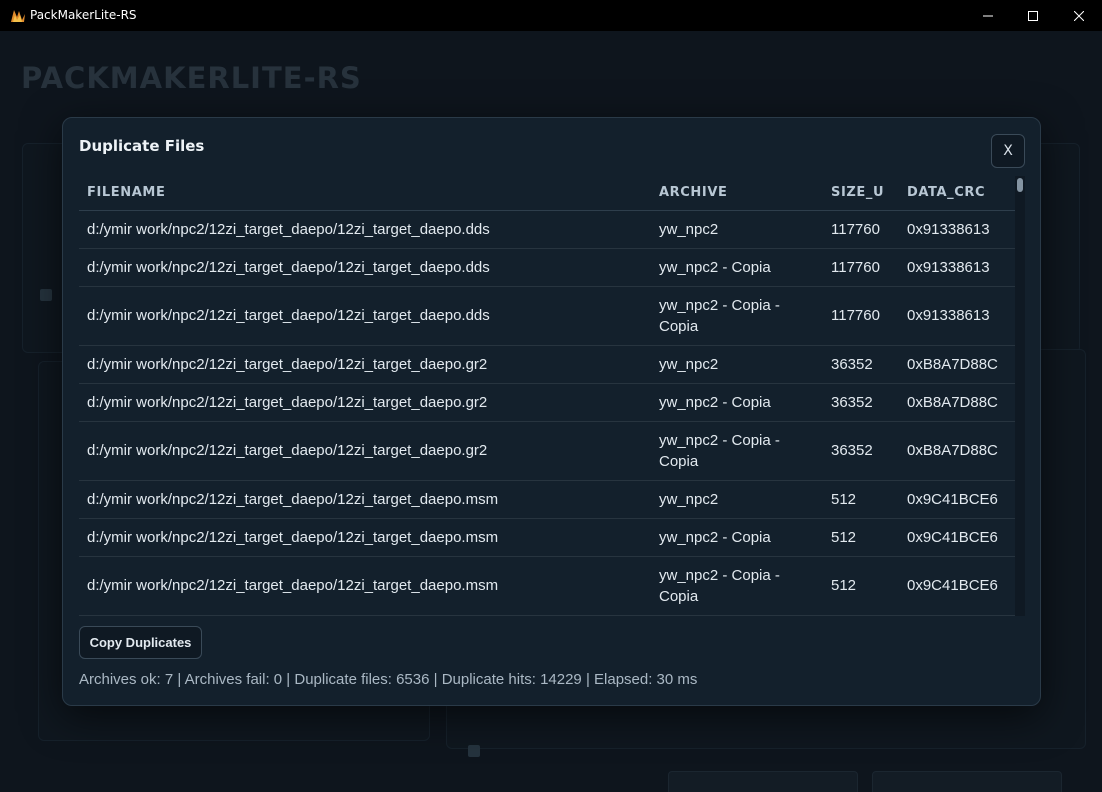 The image size is (1102, 792). What do you see at coordinates (18, 16) in the screenshot?
I see `app-logo-icon` at bounding box center [18, 16].